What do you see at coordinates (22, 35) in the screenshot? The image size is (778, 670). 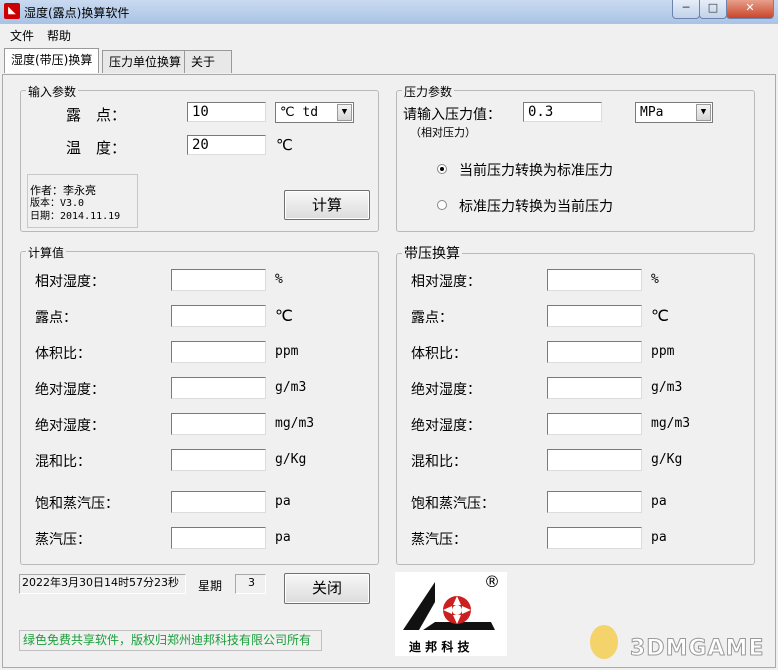 I see `menu-file: 文件` at bounding box center [22, 35].